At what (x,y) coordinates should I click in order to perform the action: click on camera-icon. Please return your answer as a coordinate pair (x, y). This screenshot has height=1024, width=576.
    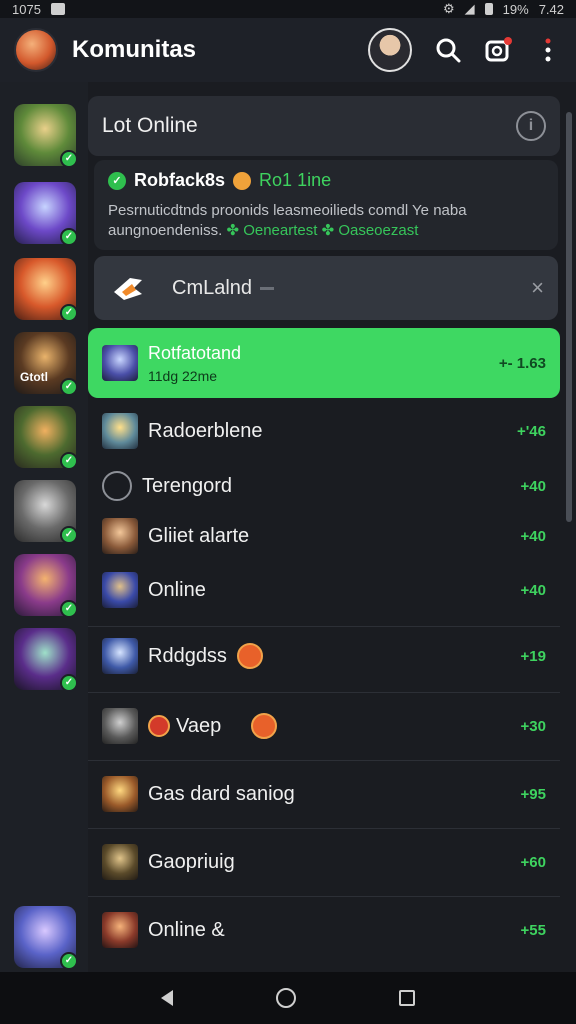
    Looking at the image, I should click on (498, 50).